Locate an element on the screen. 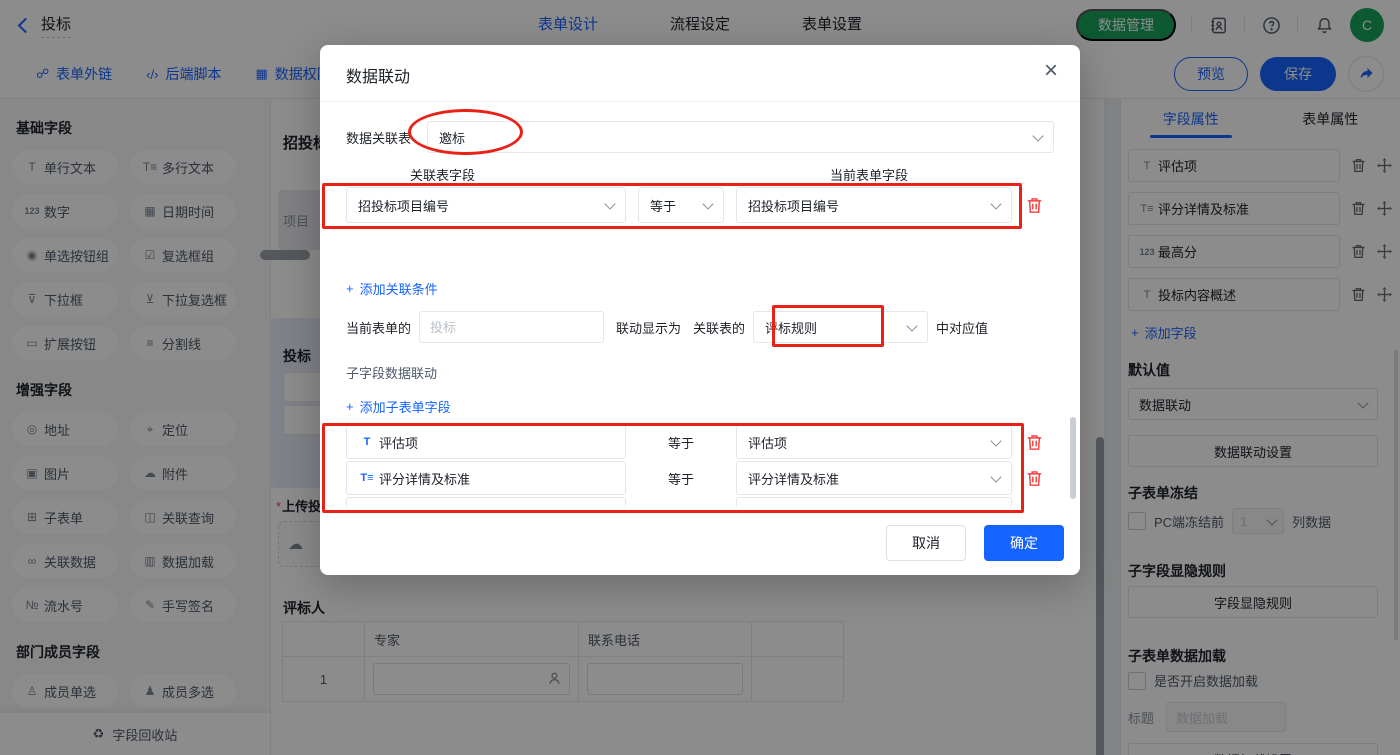  add-condition-link: + 添加关联条件 is located at coordinates (392, 288).